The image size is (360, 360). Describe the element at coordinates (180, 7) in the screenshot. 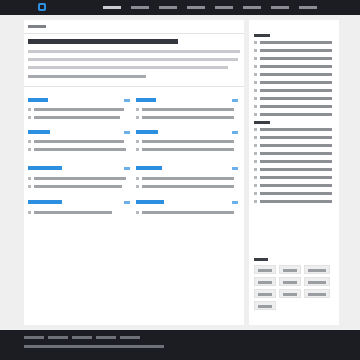

I see `site-header` at that location.